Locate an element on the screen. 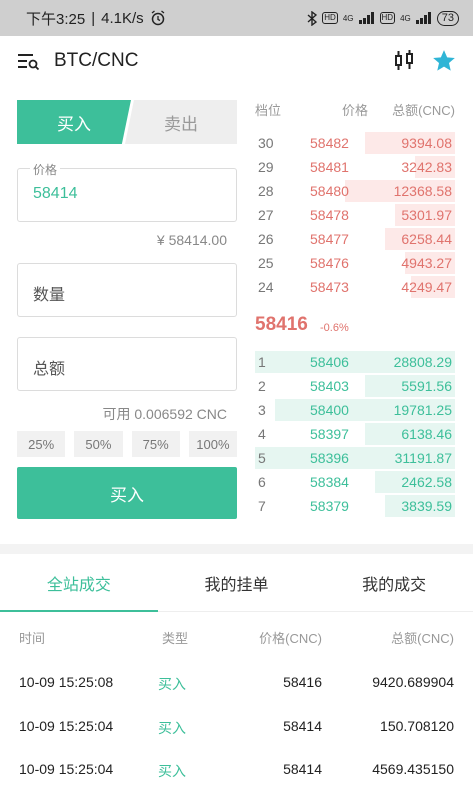 The image size is (473, 800). amount-field: 数量 is located at coordinates (127, 290).